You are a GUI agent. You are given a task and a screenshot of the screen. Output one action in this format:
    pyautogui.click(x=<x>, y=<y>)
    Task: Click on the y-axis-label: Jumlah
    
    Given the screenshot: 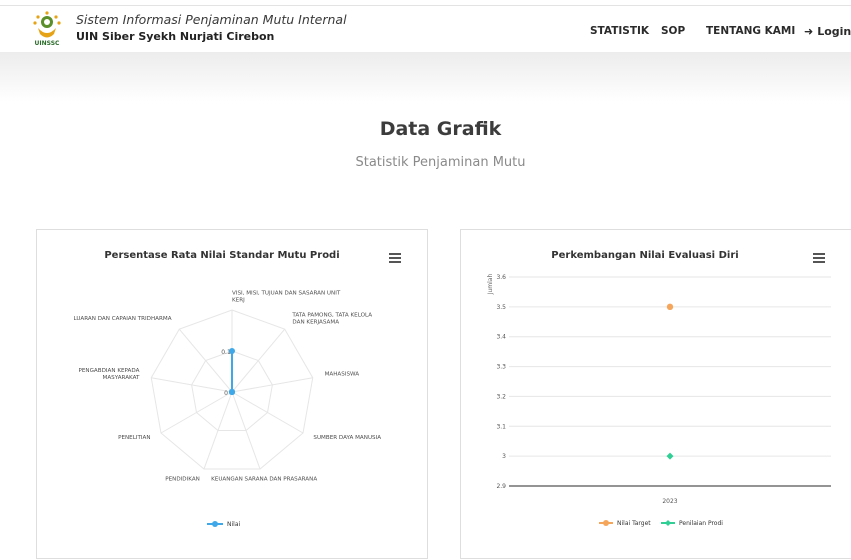 What is the action you would take?
    pyautogui.click(x=490, y=285)
    